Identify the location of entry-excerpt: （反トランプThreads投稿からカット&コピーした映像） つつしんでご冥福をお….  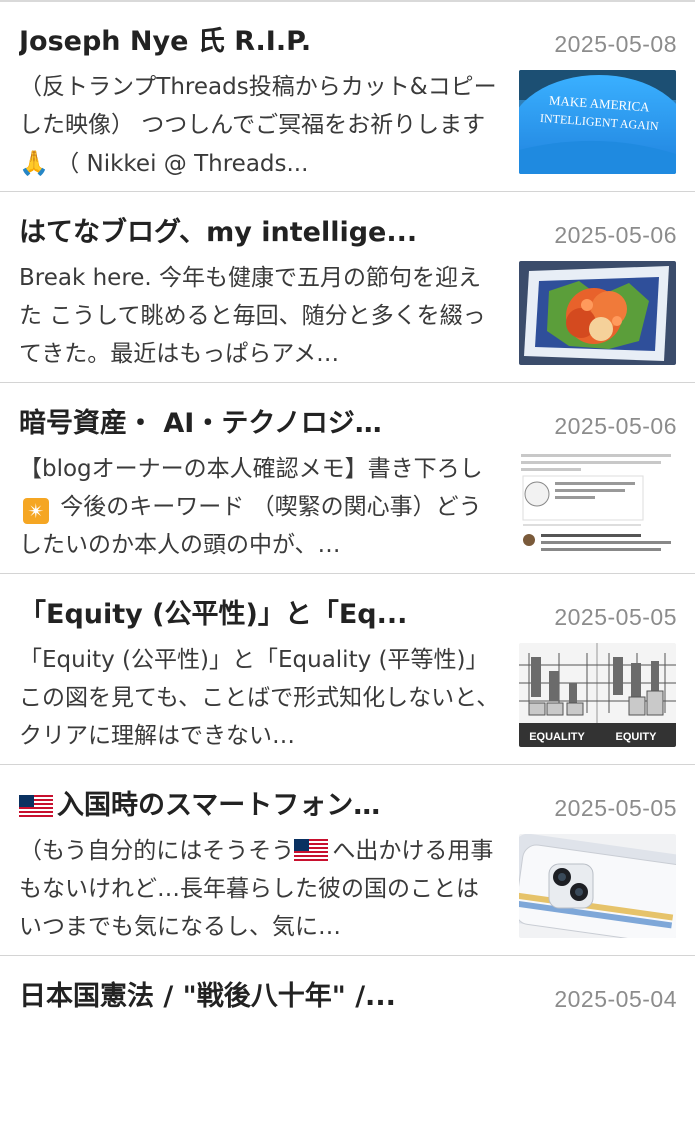
(260, 125).